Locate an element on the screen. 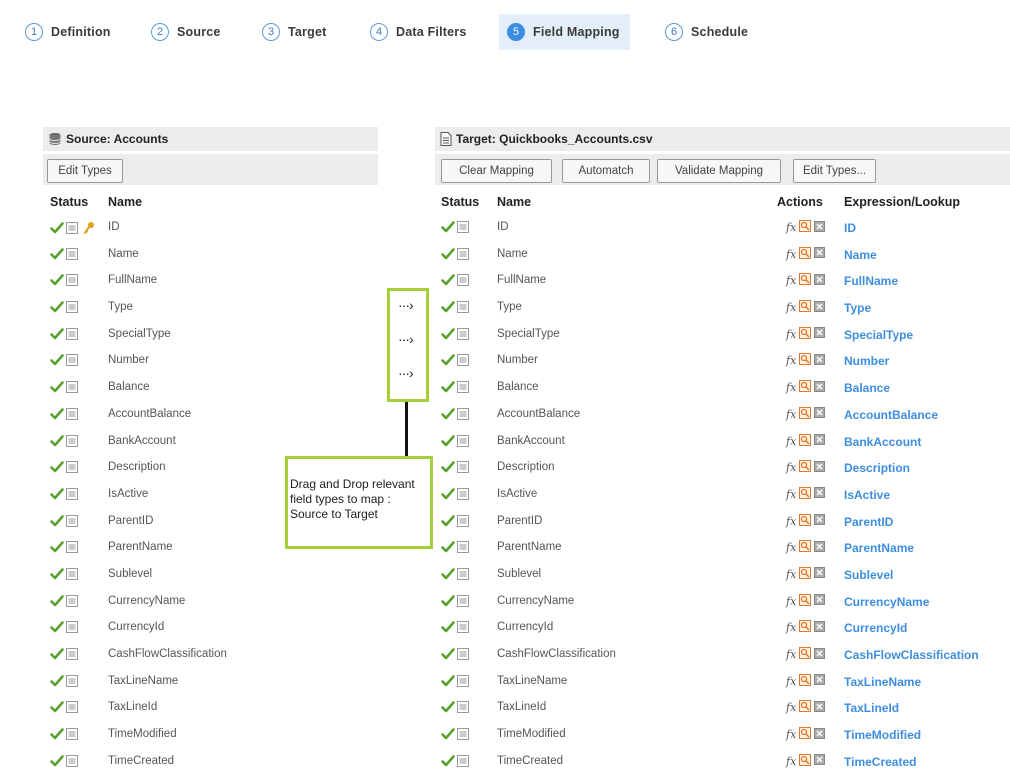 This screenshot has height=781, width=1010. source-field-row: Balance is located at coordinates (215, 388).